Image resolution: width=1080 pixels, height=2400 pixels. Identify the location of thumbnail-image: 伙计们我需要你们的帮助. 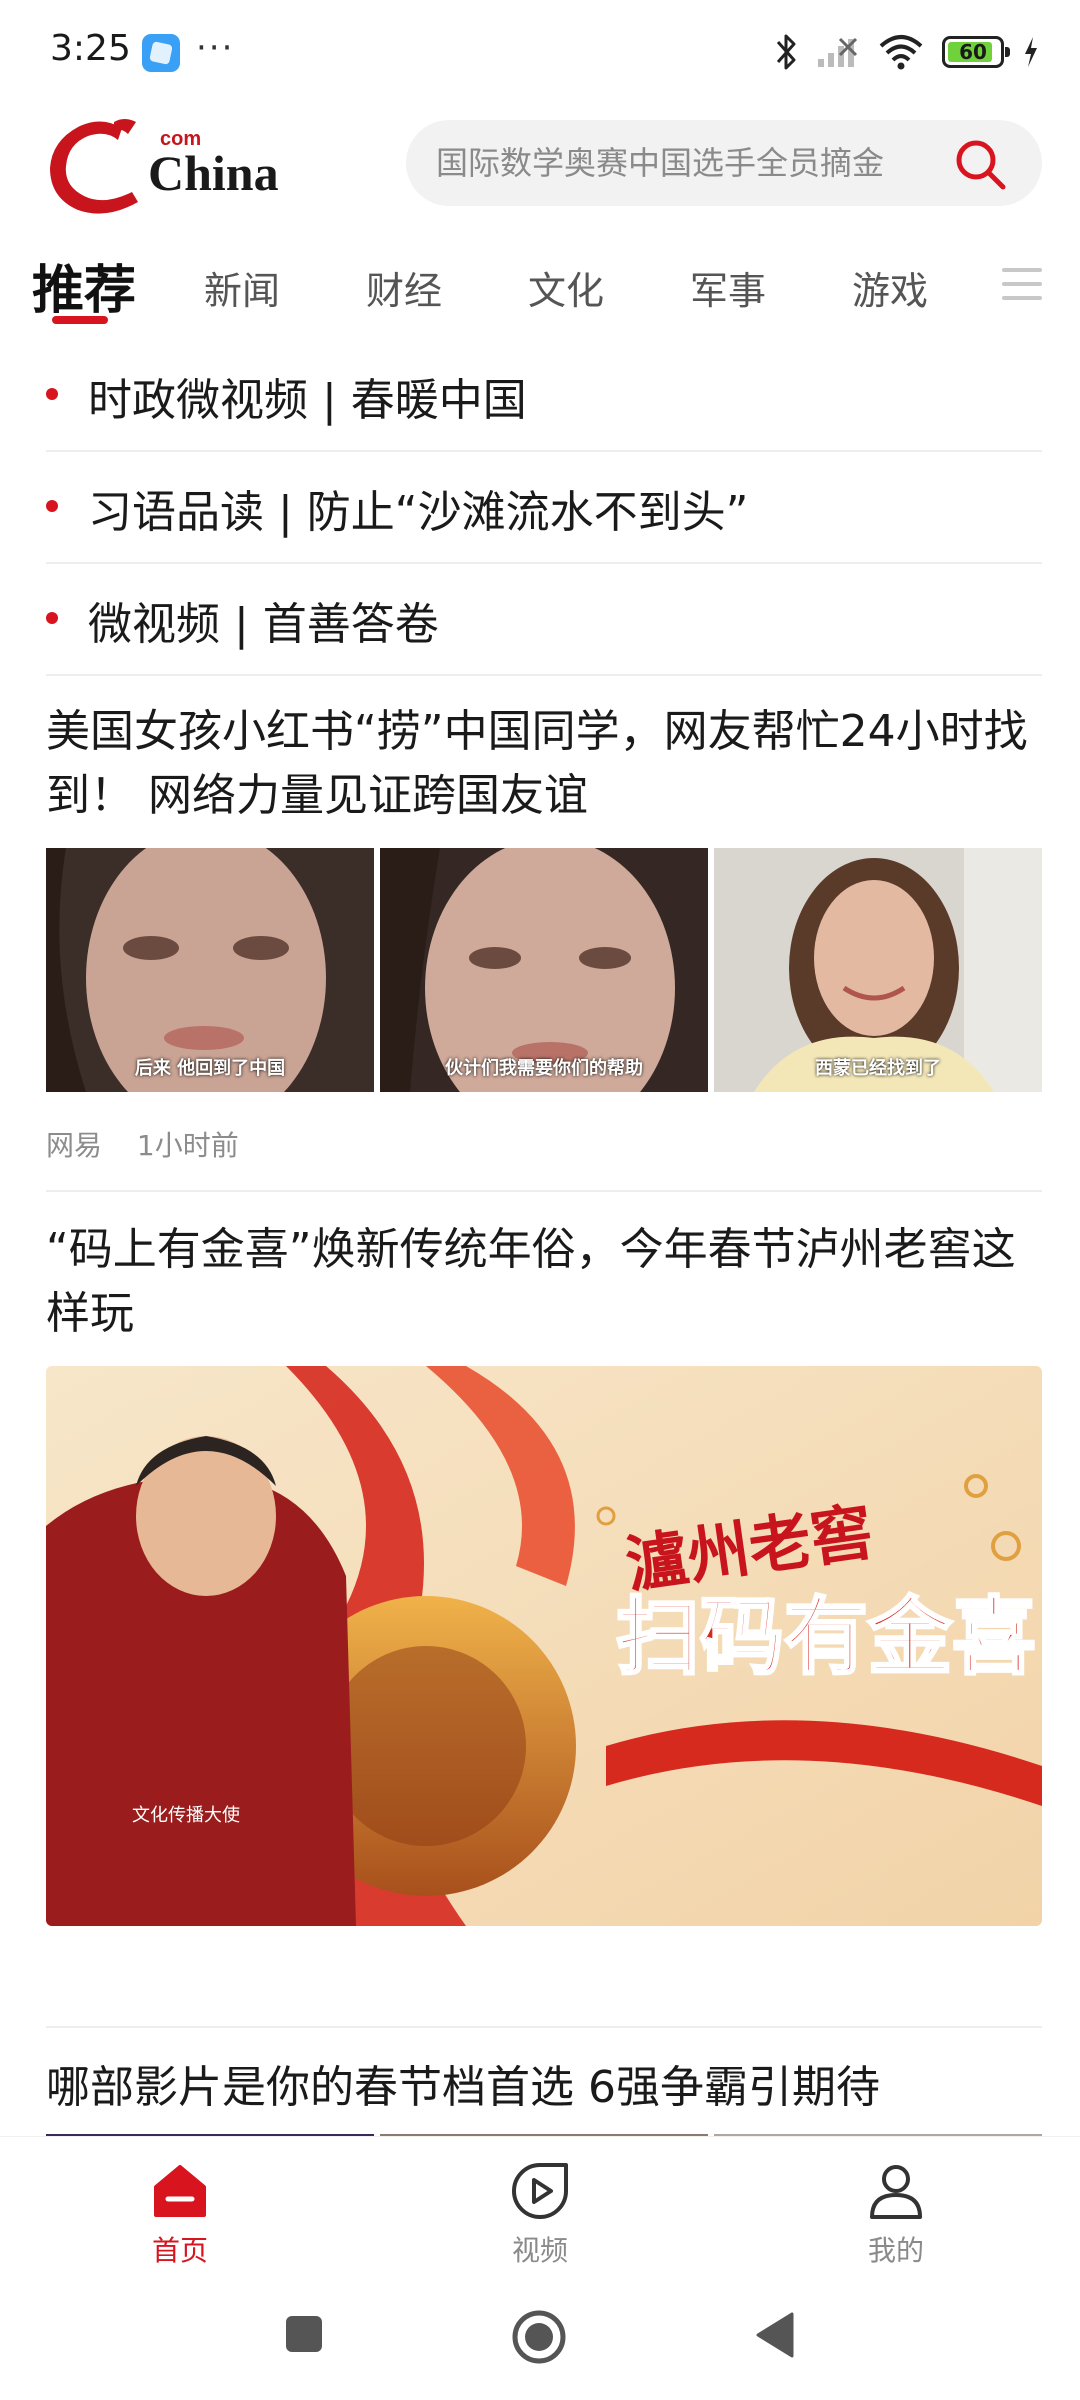
(544, 970).